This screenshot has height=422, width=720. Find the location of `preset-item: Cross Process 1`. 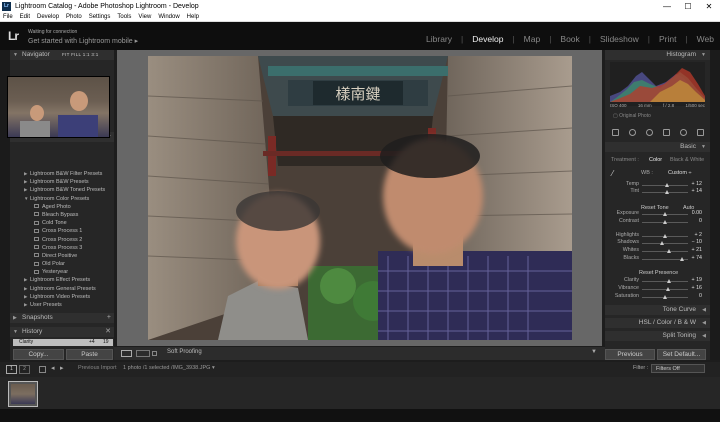

preset-item: Cross Process 1 is located at coordinates (66, 231).